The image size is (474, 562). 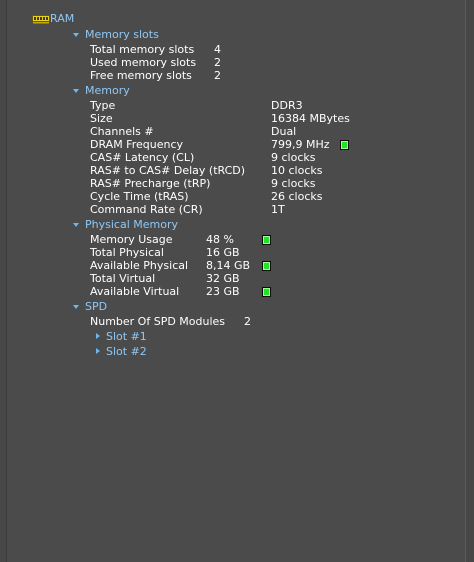 I want to click on tree-node-slot-2: Slot #2, so click(x=126, y=351).